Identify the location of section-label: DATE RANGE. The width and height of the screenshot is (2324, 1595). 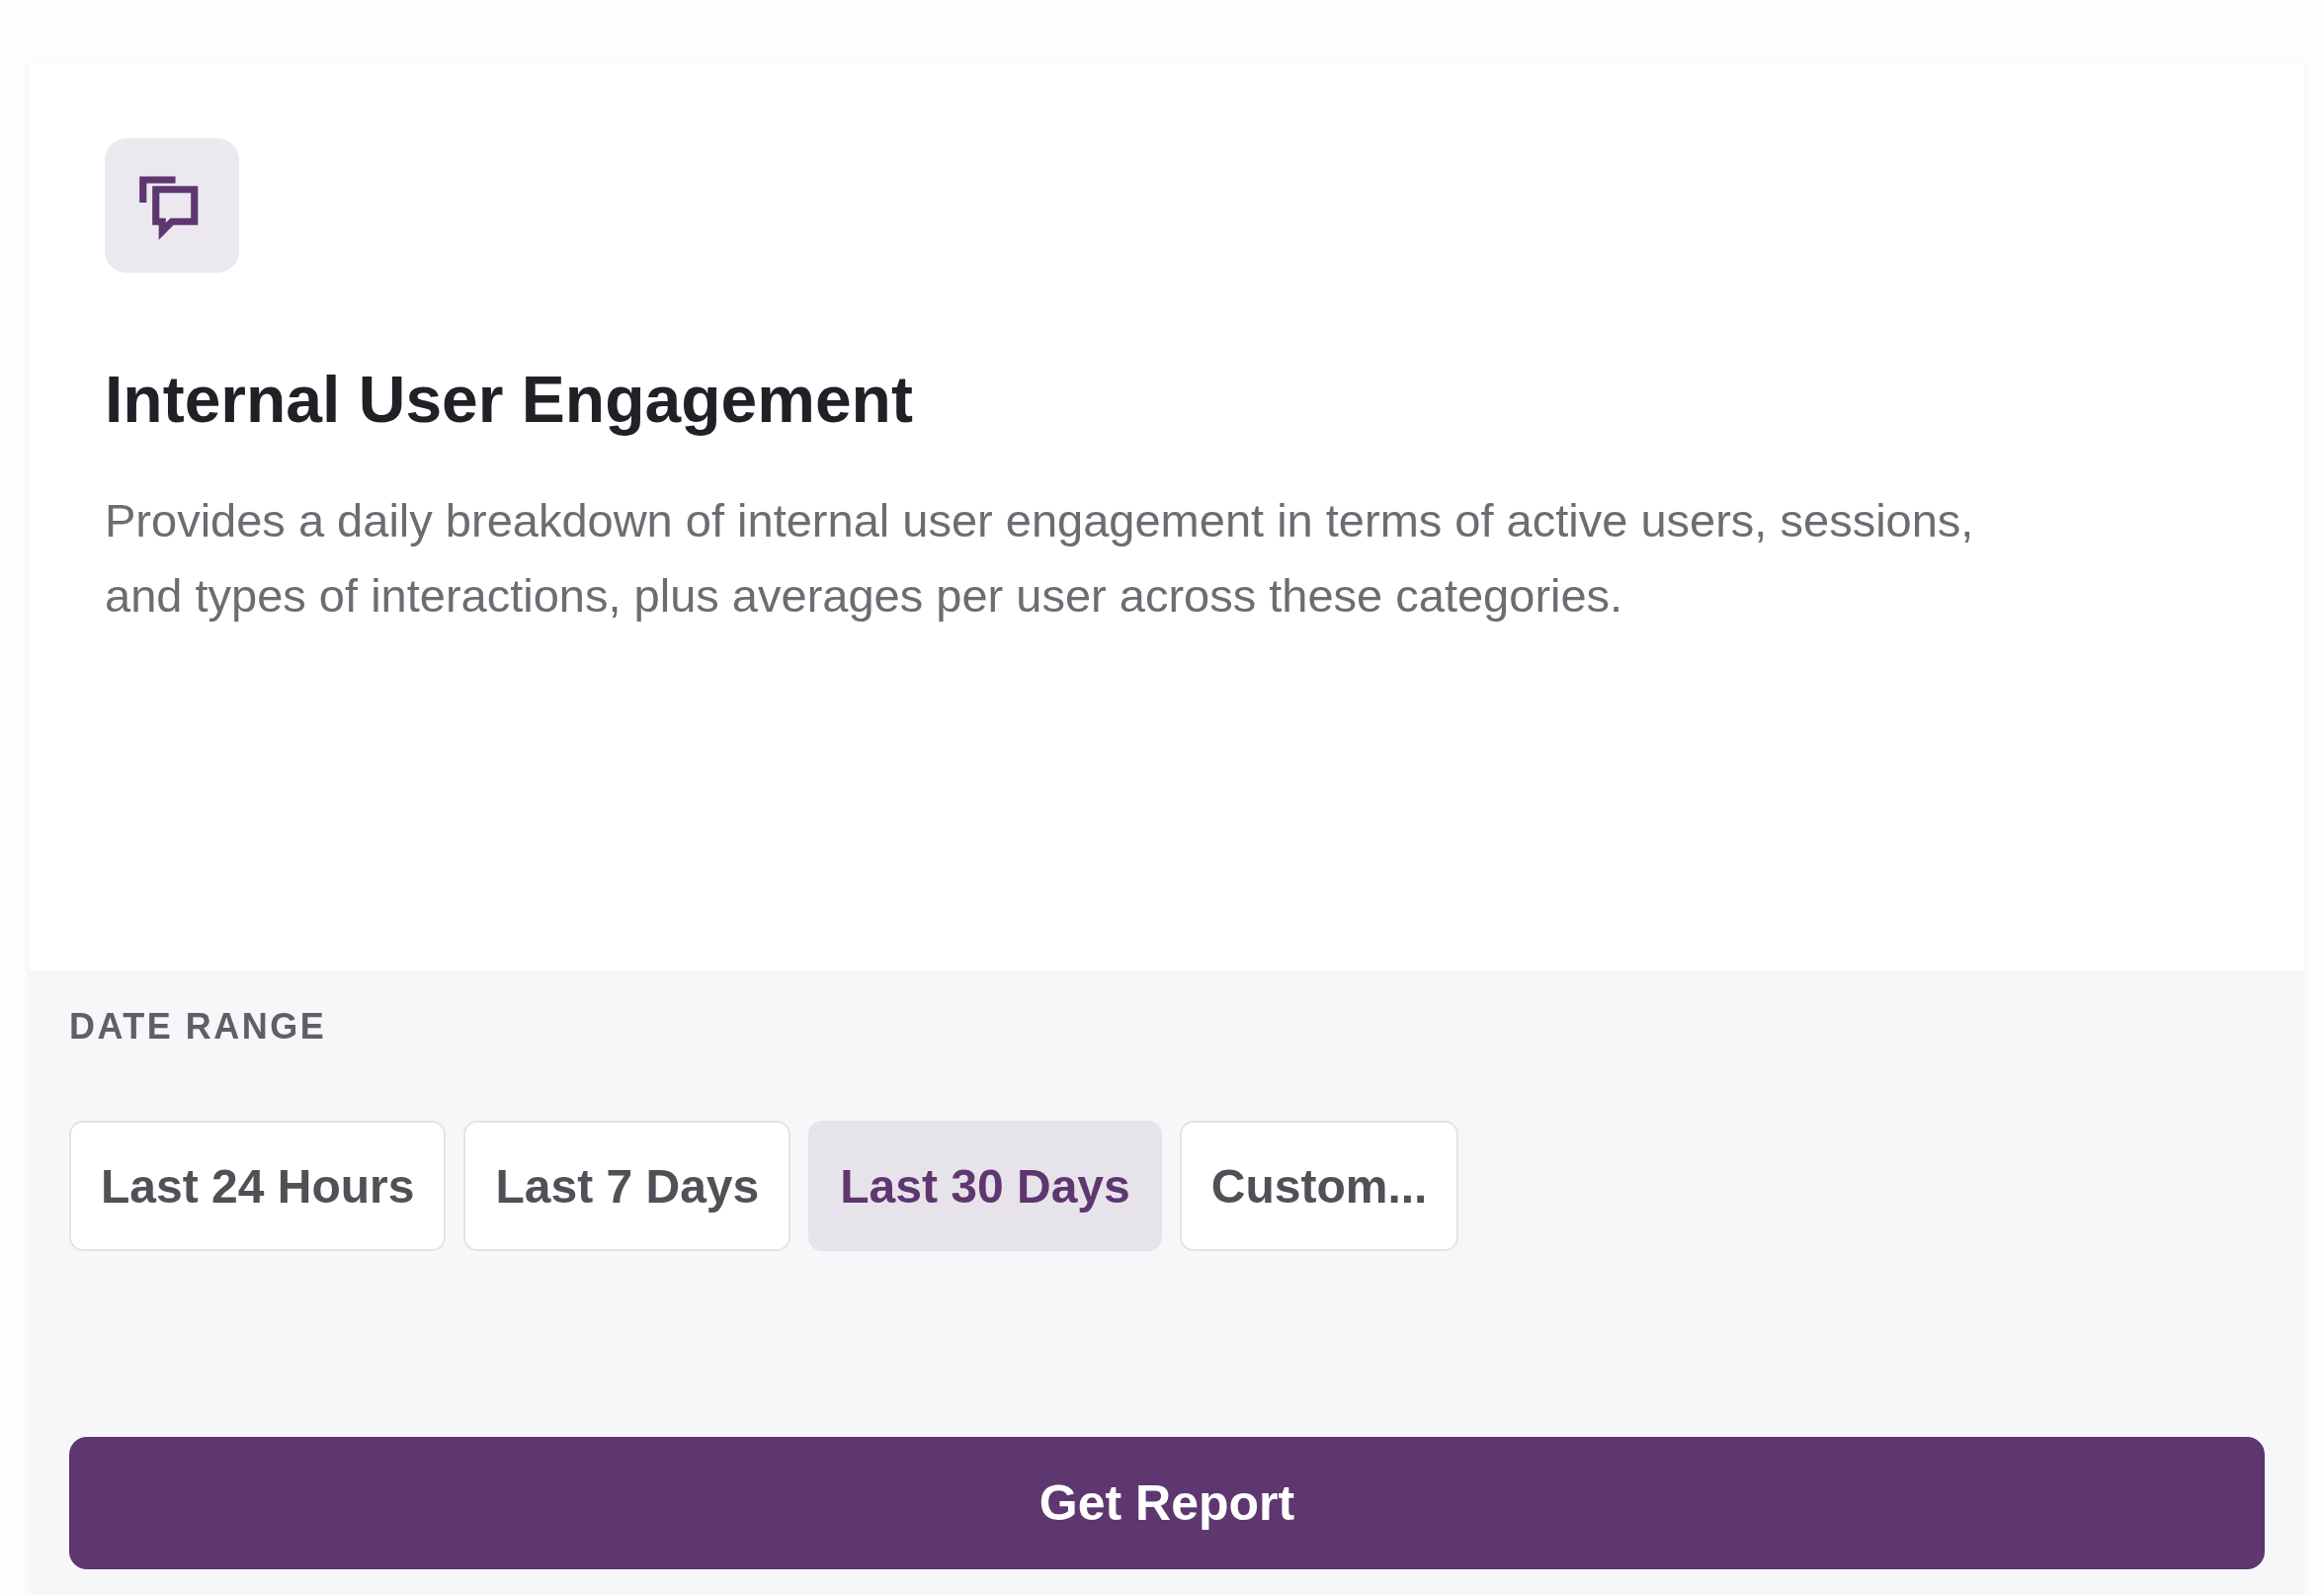
(198, 1027).